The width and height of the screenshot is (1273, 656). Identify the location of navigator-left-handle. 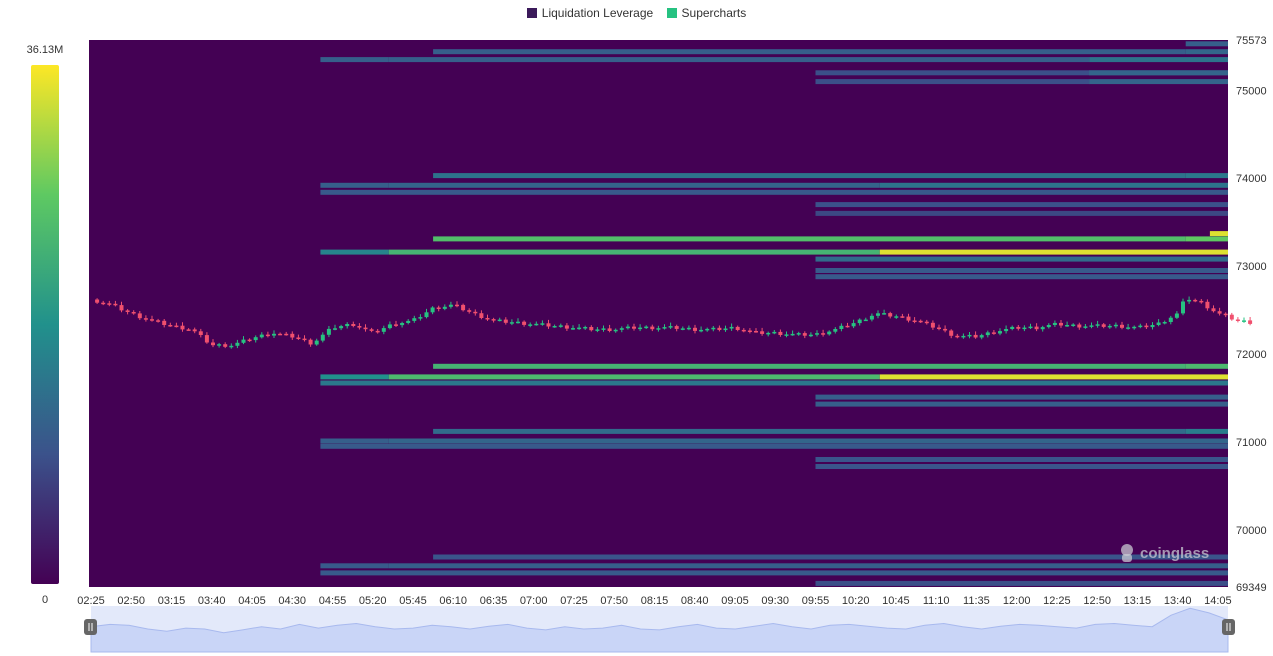
(90, 627).